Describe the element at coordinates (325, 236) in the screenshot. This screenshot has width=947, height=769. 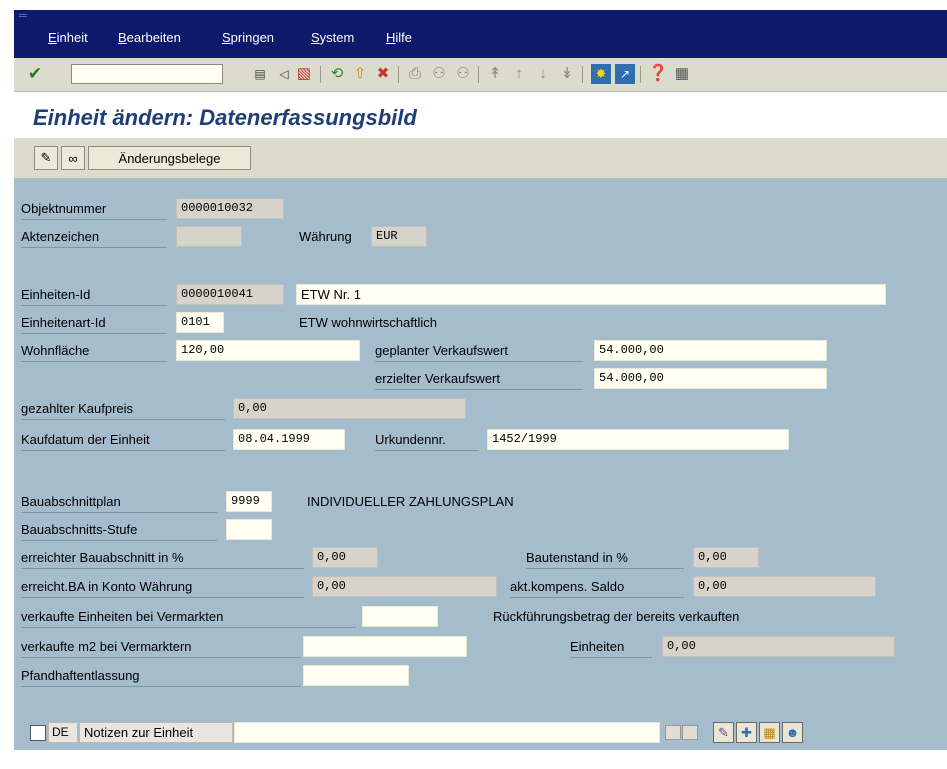
I see `waehrung-label: Währung` at that location.